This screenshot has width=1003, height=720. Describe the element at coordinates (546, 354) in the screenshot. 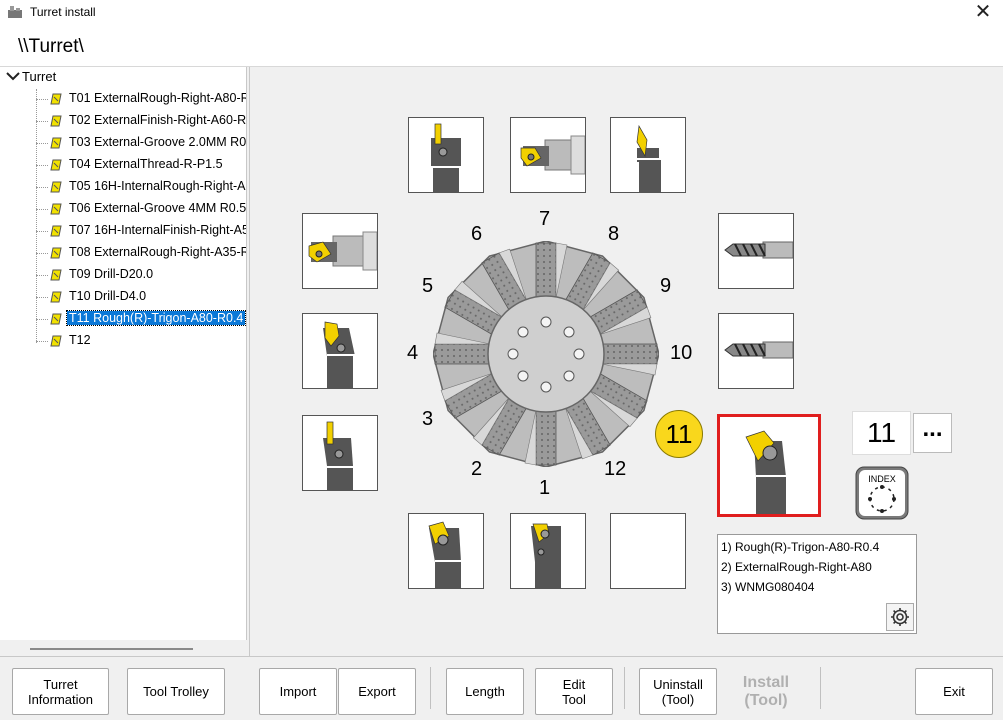

I see `turret-disc` at that location.